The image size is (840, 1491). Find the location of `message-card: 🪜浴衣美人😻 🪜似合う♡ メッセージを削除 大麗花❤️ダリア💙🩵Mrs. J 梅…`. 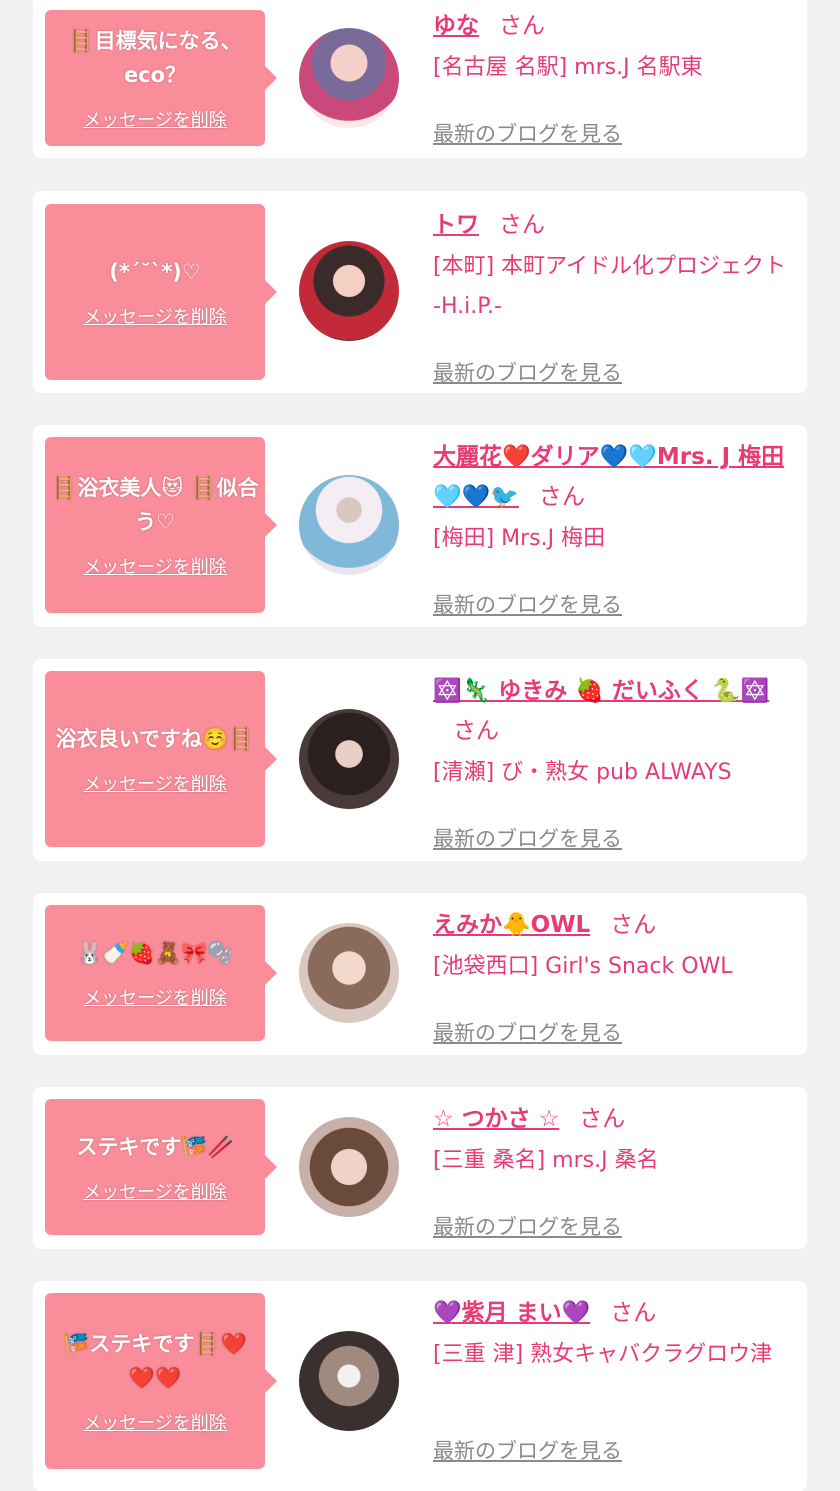

message-card: 🪜浴衣美人😻 🪜似合う♡ メッセージを削除 大麗花❤️ダリア💙🩵Mrs. J 梅… is located at coordinates (420, 526).